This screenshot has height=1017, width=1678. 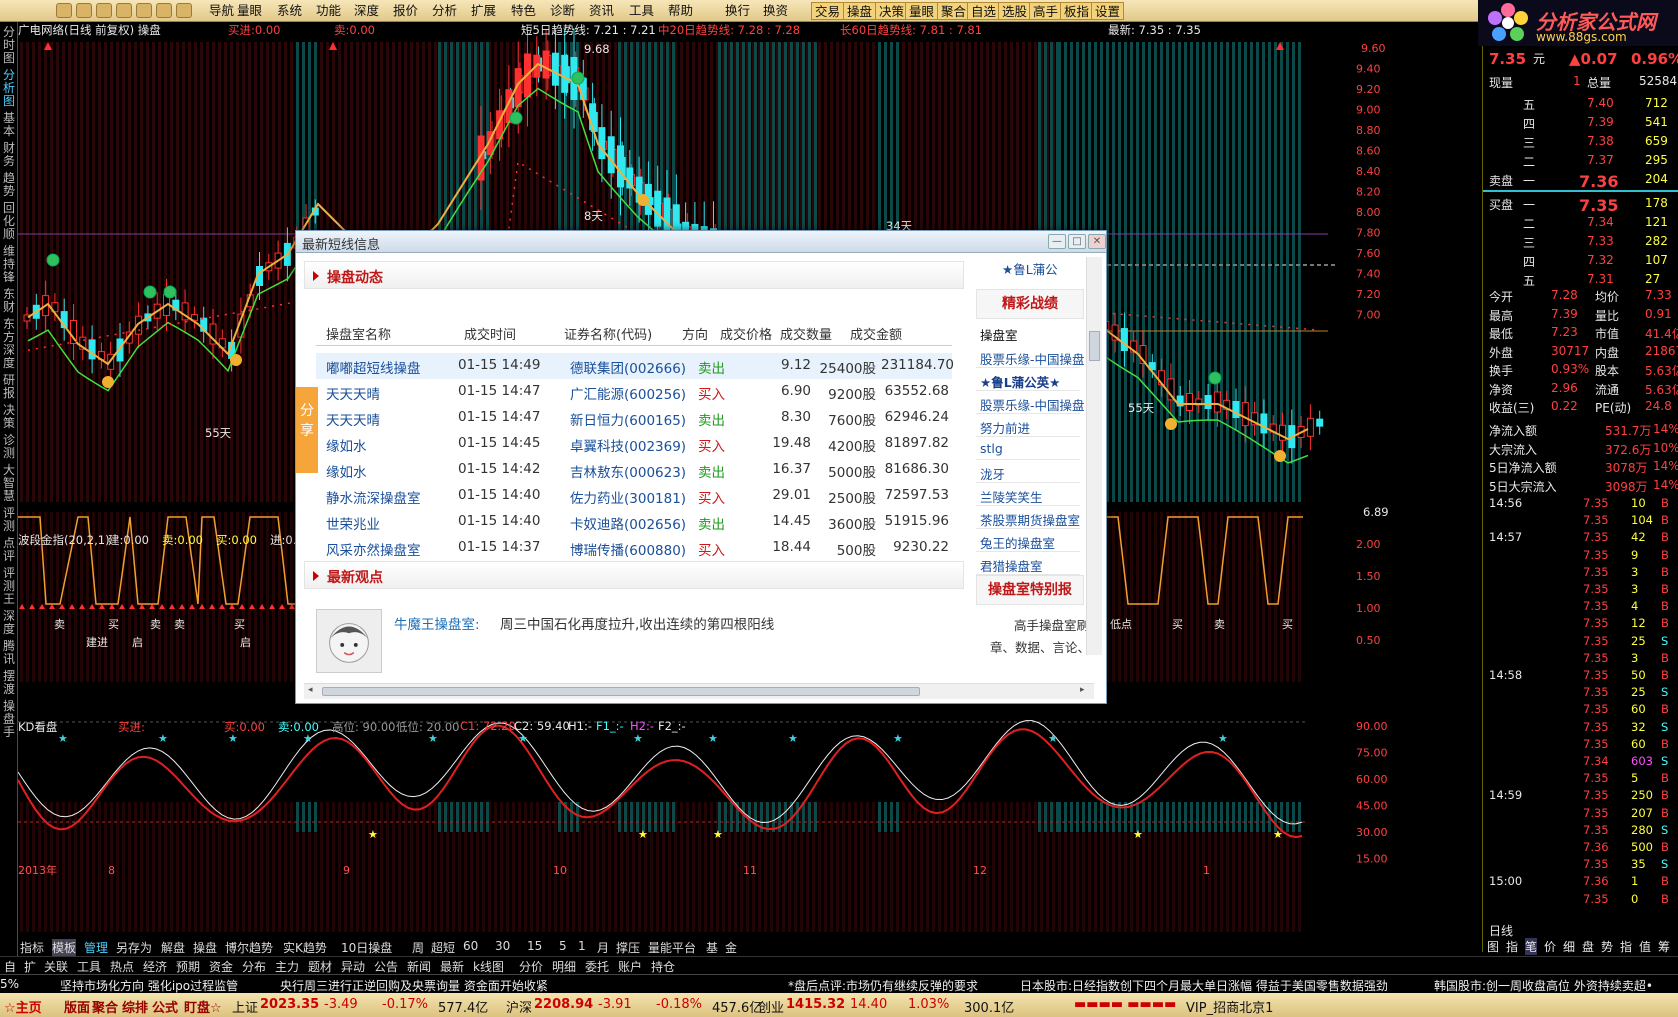 I want to click on function-tab-0: 自, so click(x=10, y=966).